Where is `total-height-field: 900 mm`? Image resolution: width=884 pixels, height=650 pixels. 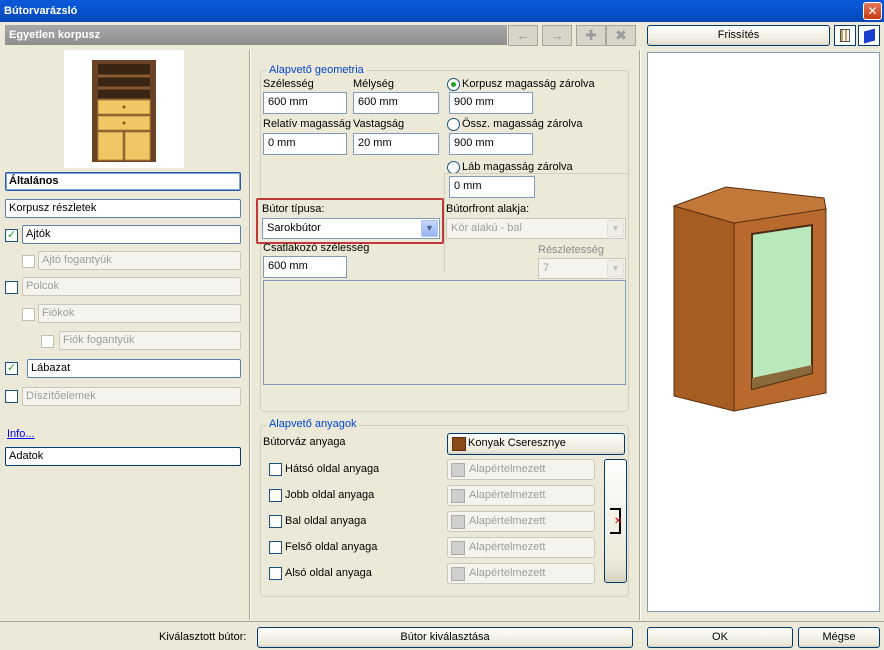 total-height-field: 900 mm is located at coordinates (491, 144).